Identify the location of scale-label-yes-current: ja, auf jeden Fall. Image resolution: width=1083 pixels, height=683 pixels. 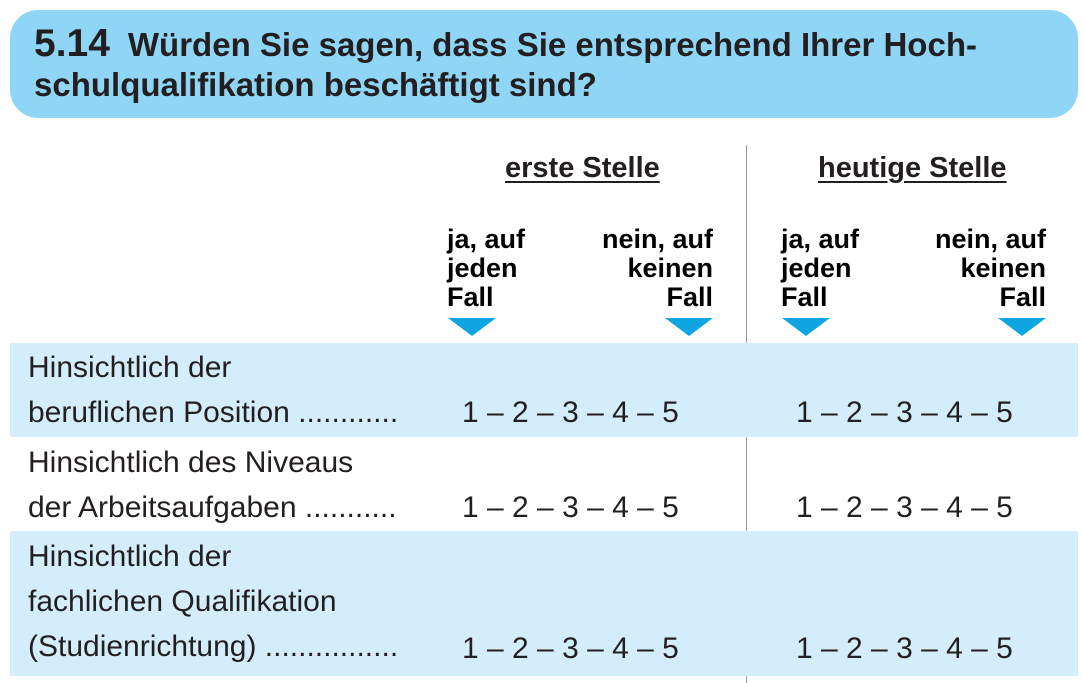
(820, 268).